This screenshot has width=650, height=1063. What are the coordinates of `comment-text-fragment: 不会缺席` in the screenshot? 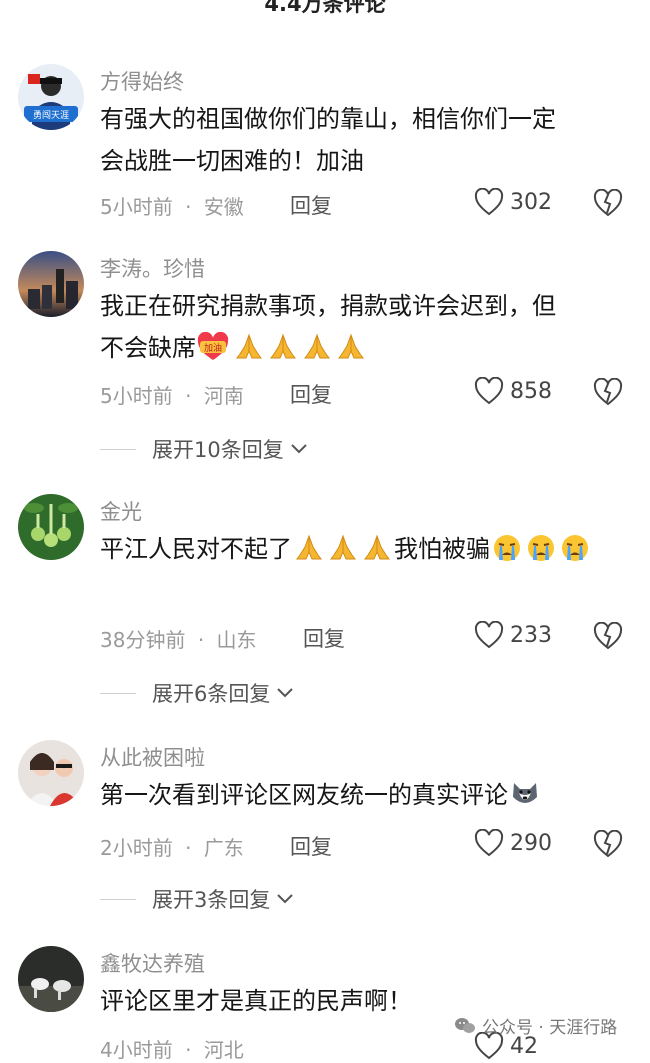 It's located at (148, 348).